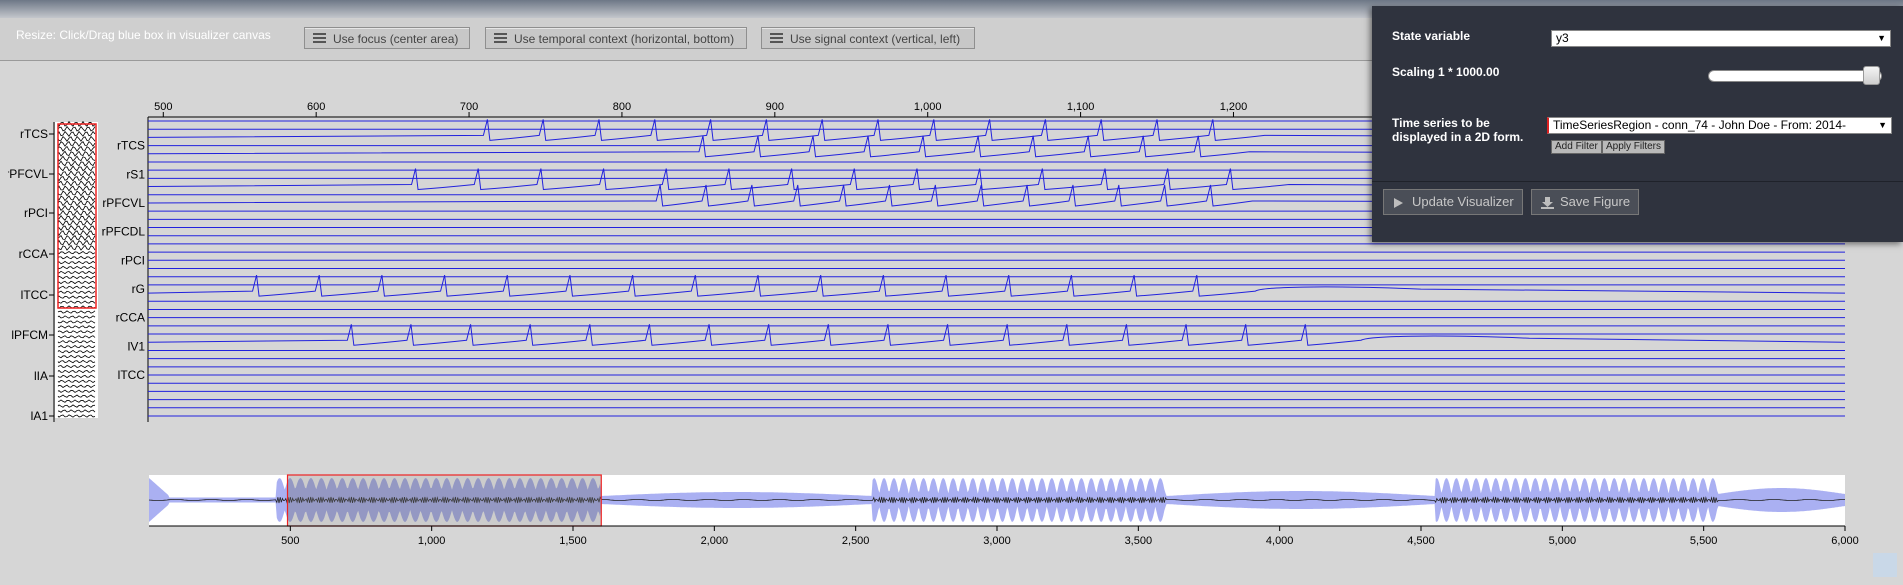 This screenshot has height=585, width=1903. What do you see at coordinates (1139, 541) in the screenshot?
I see `temporal-tick-label: 3,500` at bounding box center [1139, 541].